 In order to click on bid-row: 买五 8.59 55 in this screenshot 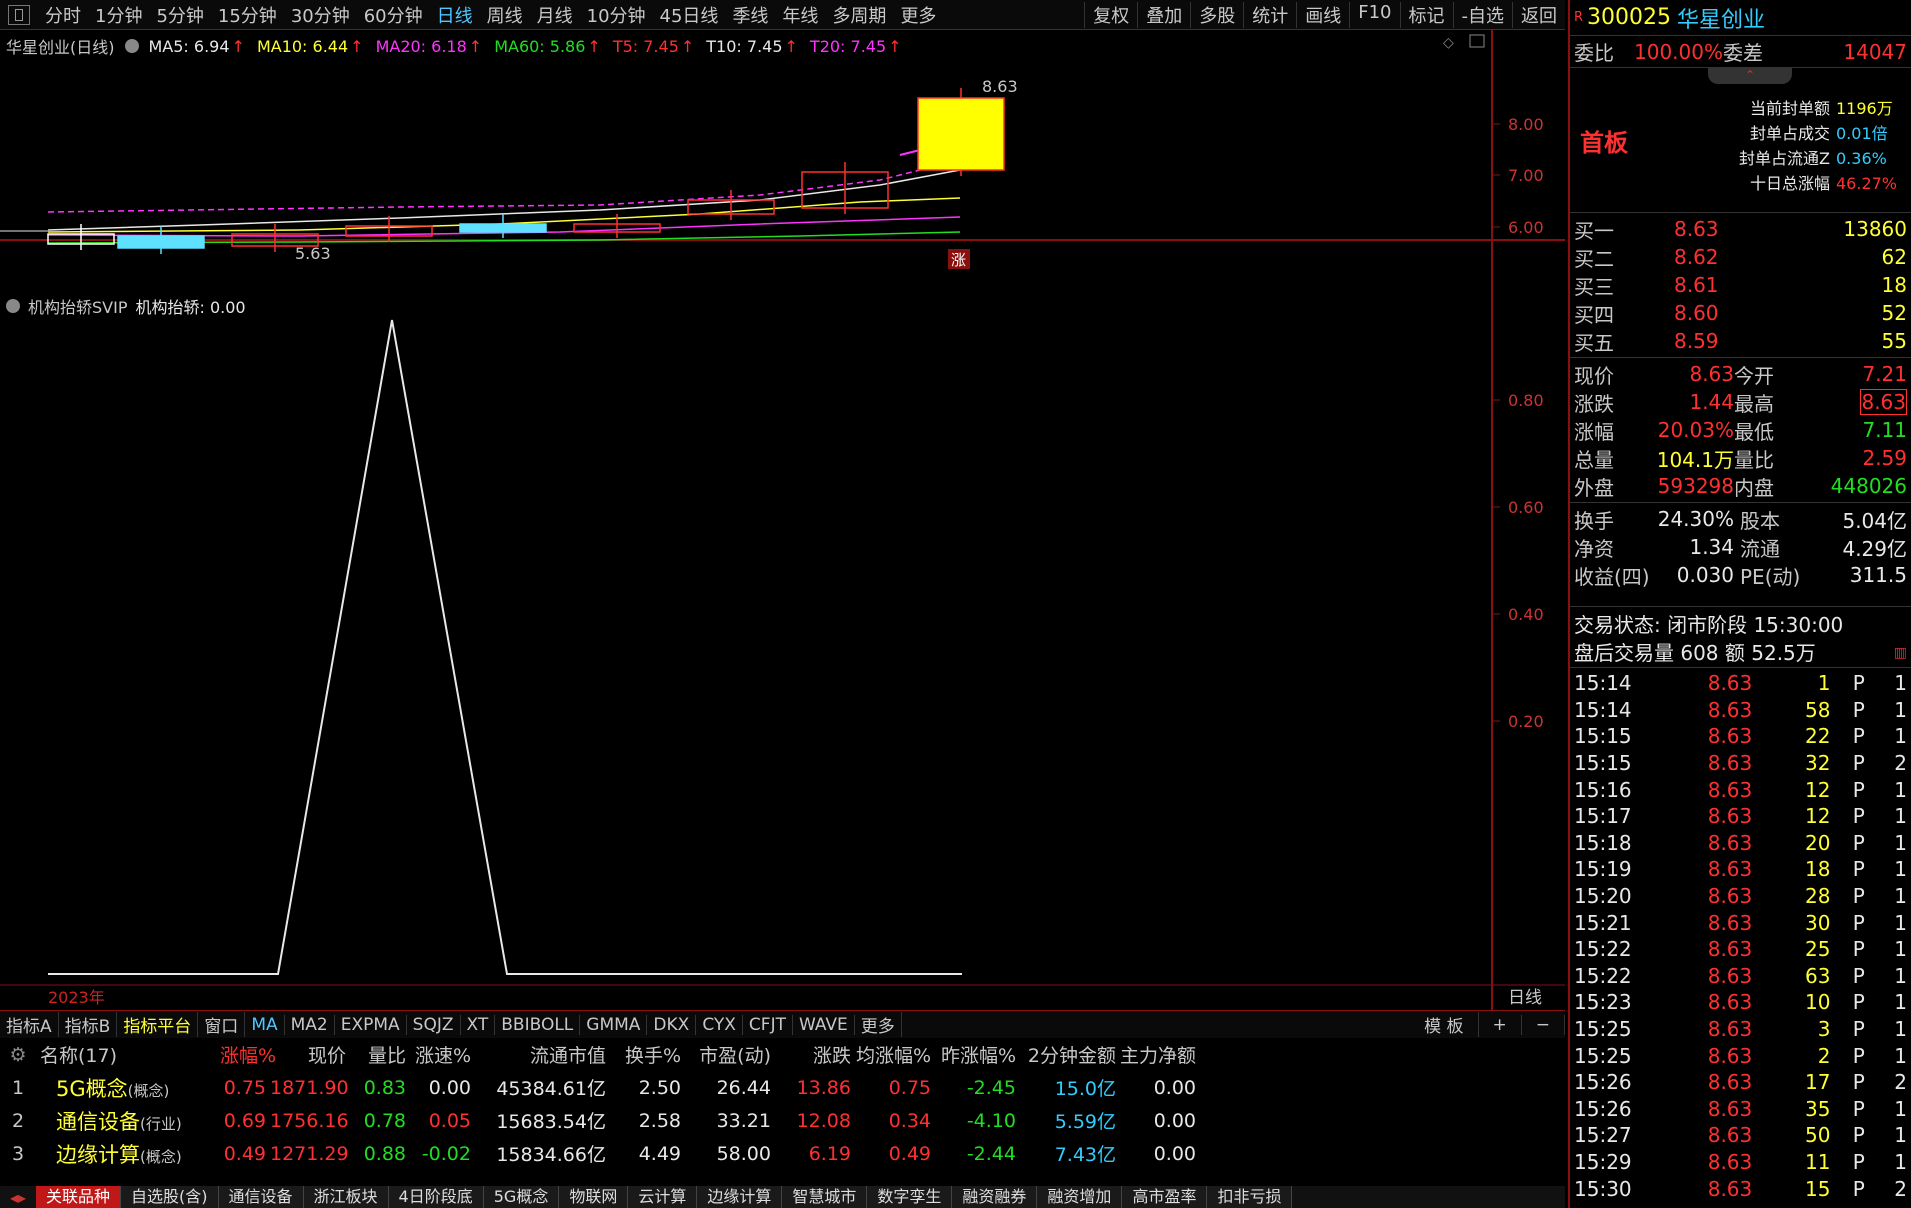, I will do `click(1740, 341)`.